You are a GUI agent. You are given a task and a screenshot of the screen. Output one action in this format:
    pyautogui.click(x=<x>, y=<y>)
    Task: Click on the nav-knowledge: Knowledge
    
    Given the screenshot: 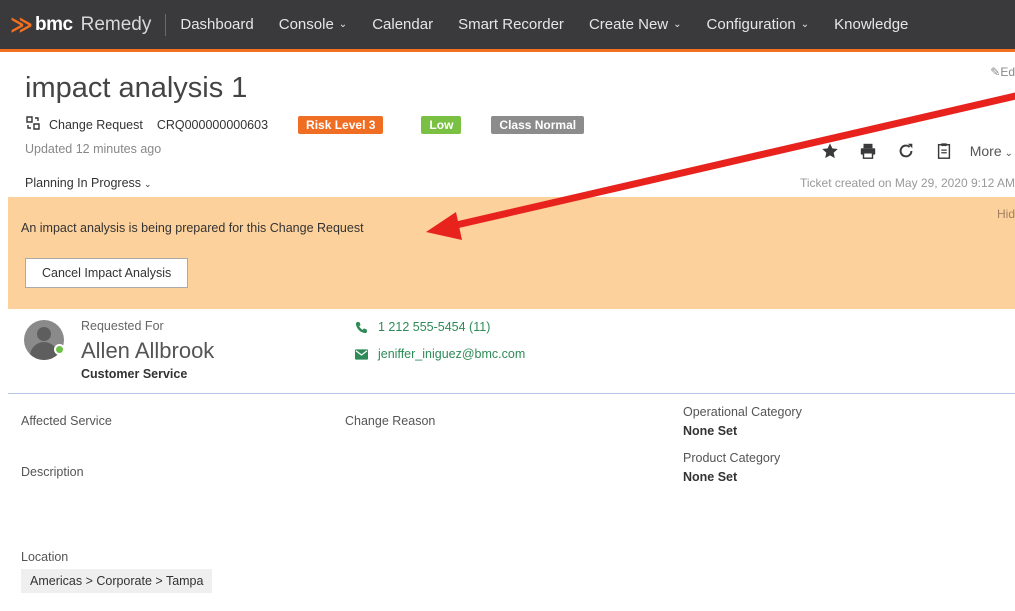 What is the action you would take?
    pyautogui.click(x=871, y=24)
    